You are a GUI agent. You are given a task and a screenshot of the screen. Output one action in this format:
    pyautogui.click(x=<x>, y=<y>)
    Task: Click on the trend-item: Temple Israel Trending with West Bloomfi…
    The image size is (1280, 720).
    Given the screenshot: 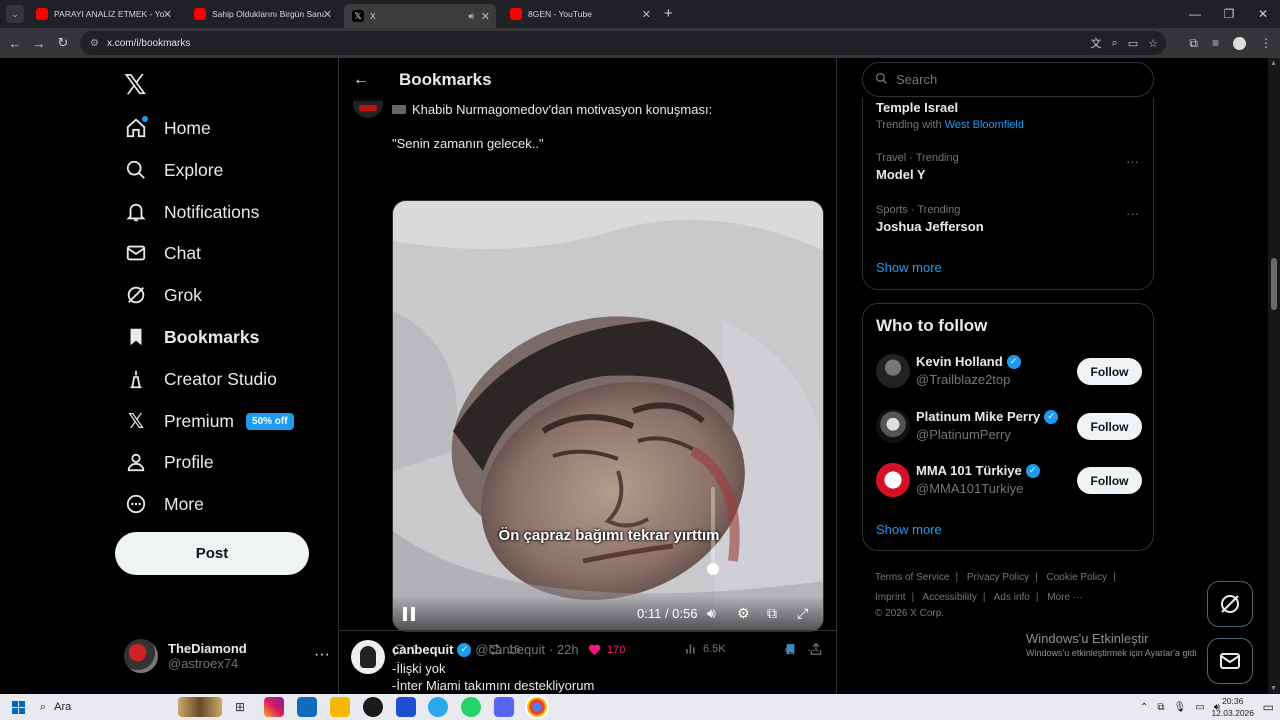 What is the action you would take?
    pyautogui.click(x=950, y=115)
    